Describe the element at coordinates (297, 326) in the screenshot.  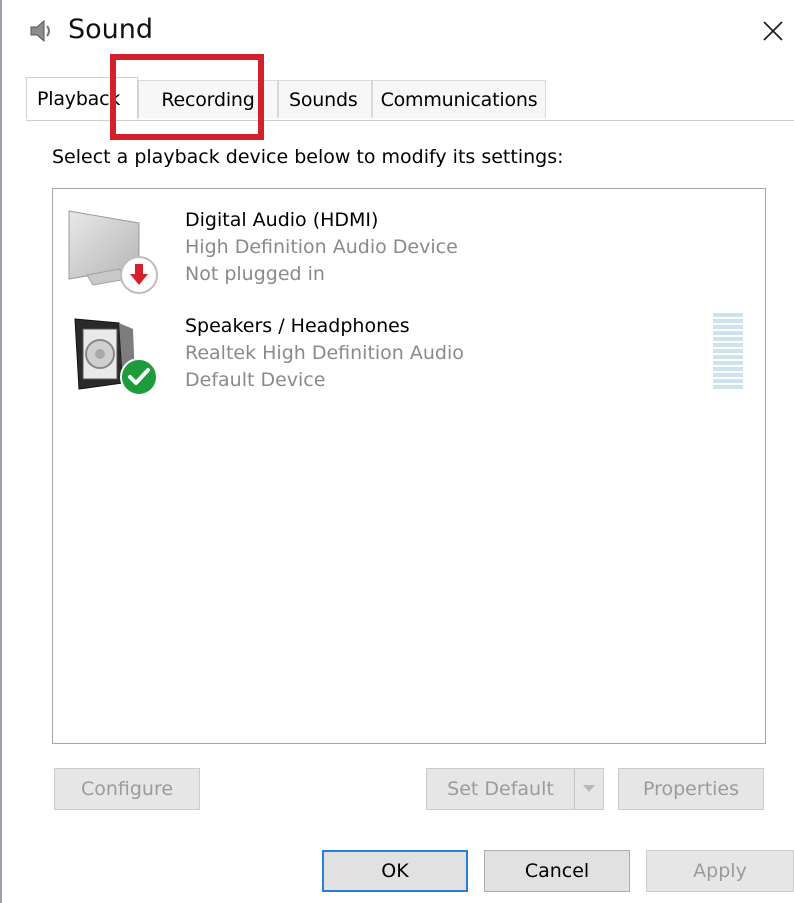
I see `device-name: Speakers / Headphones` at that location.